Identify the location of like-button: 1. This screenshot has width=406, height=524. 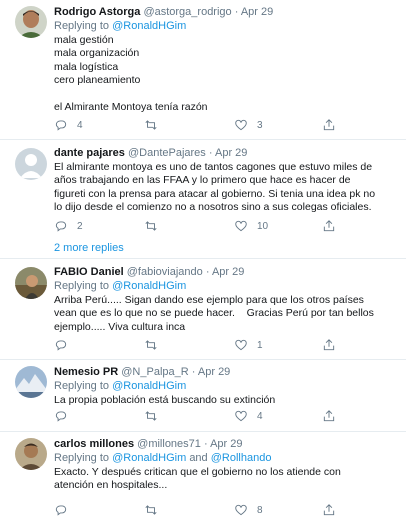
(248, 345).